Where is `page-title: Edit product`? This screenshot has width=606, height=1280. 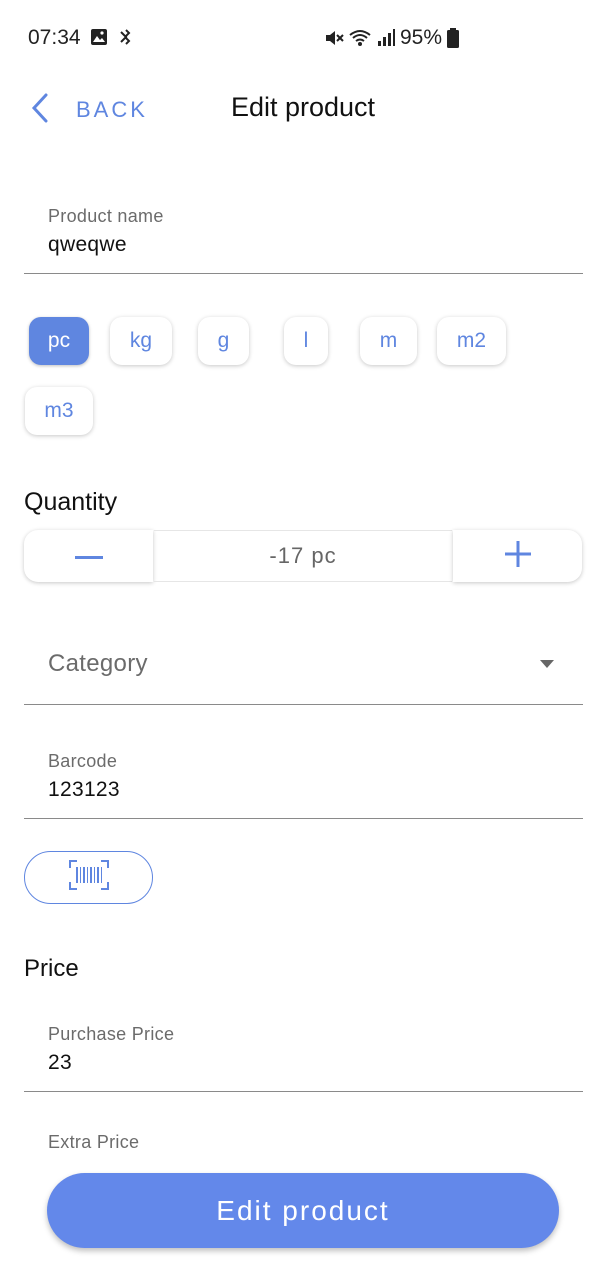
page-title: Edit product is located at coordinates (303, 107).